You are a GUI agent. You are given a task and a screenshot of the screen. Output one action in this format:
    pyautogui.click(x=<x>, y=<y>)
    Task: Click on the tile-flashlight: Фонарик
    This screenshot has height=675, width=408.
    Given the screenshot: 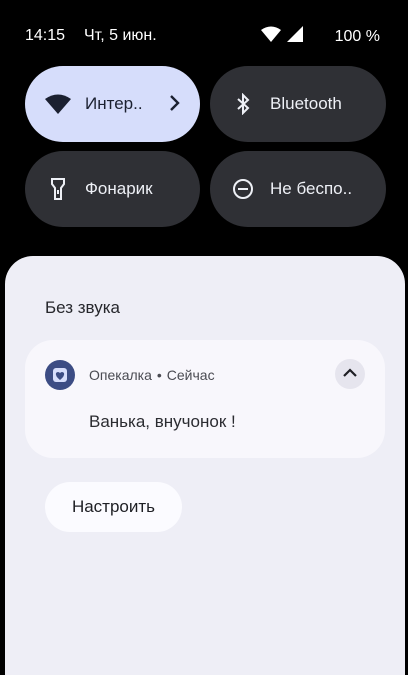 What is the action you would take?
    pyautogui.click(x=112, y=189)
    